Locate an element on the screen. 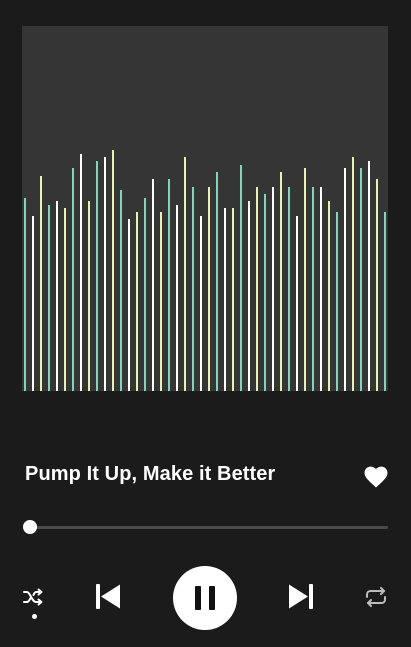  progress-bar is located at coordinates (209, 527).